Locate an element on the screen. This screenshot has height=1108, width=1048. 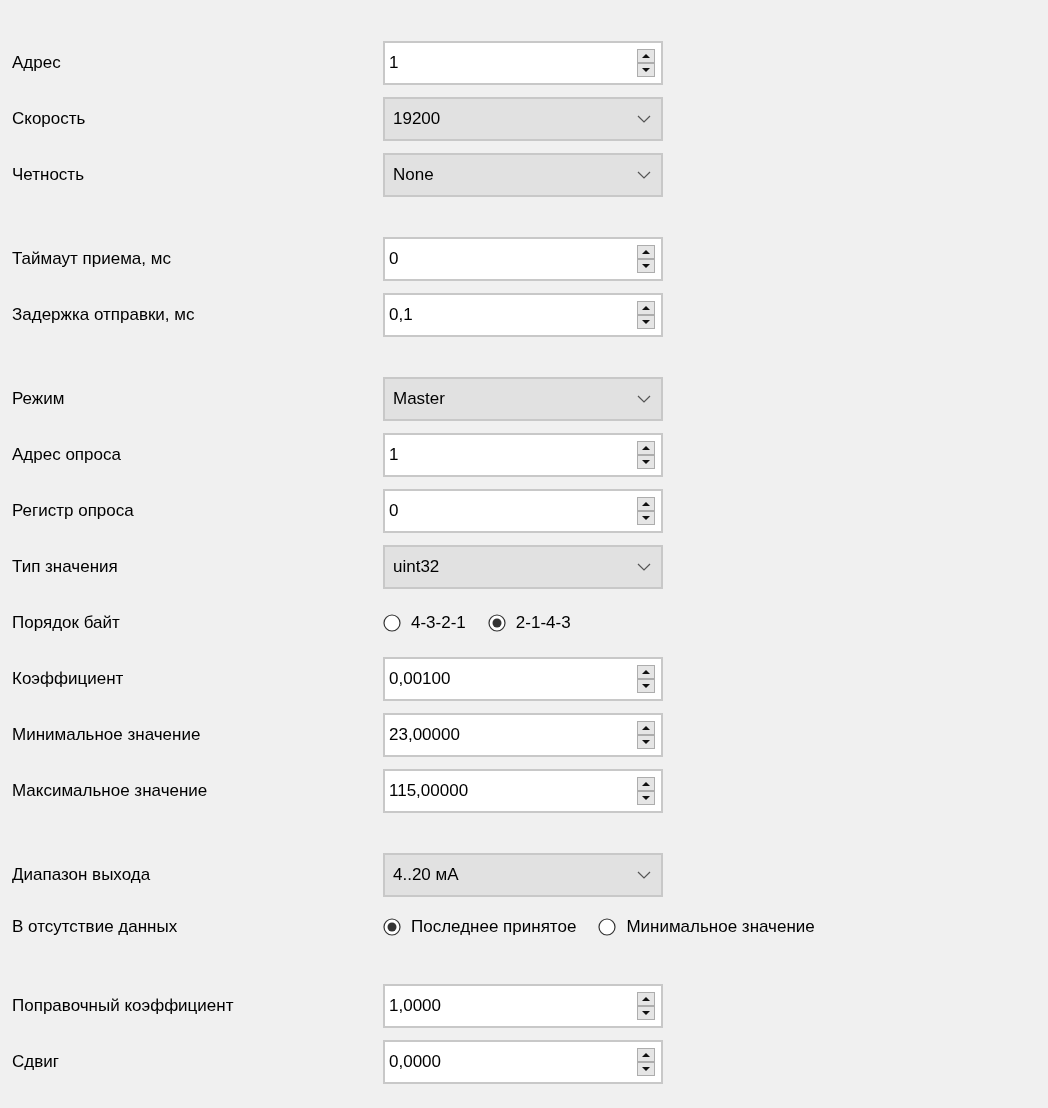
field-label: Максимальное значение is located at coordinates (110, 791).